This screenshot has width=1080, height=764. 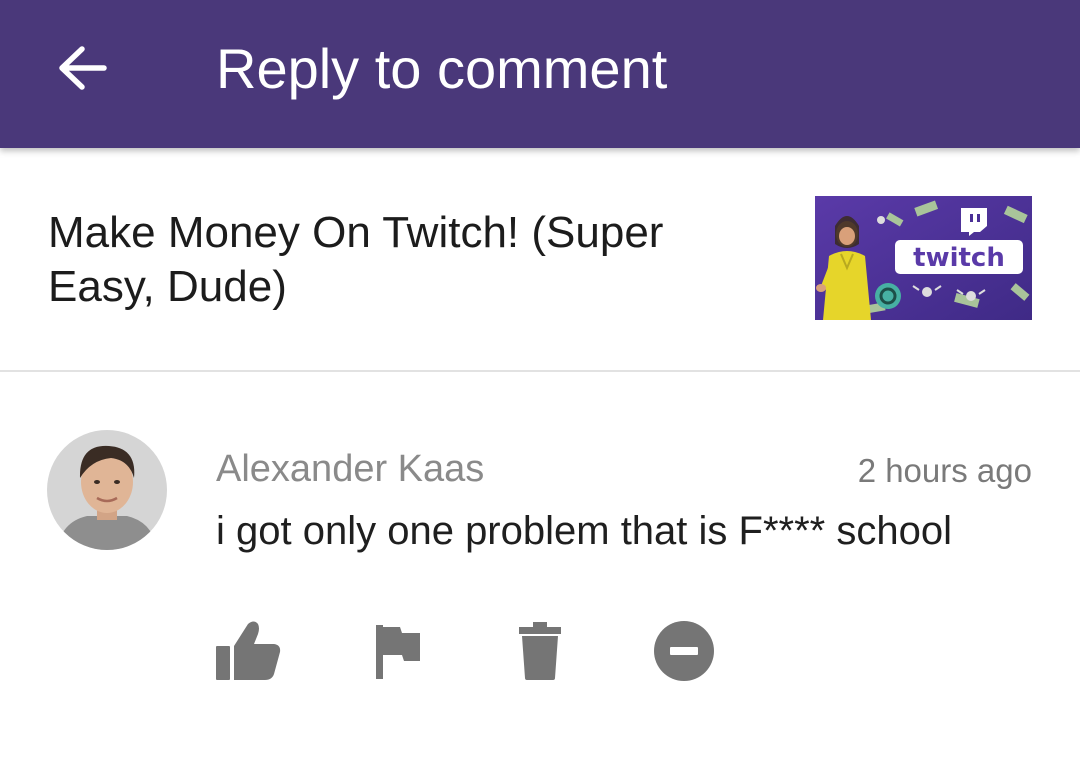 I want to click on comment-author: Alexander Kaas, so click(x=350, y=469).